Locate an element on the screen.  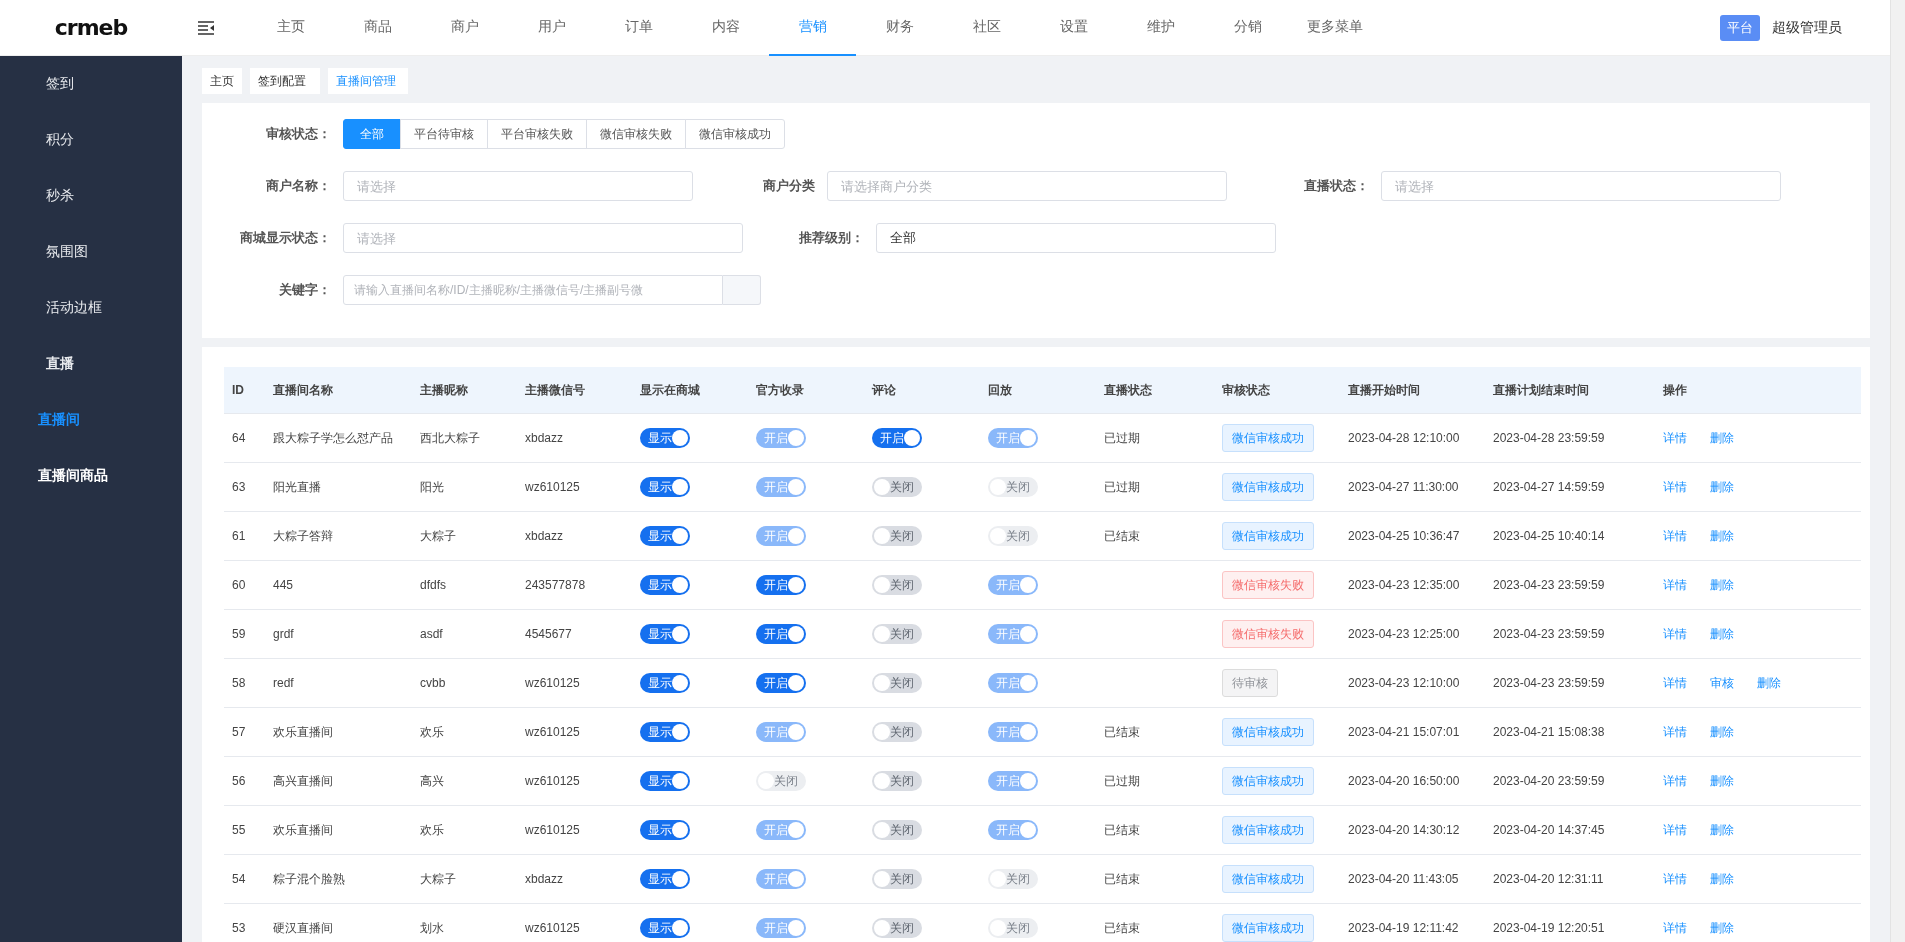
select-field: 请选择商户分类 is located at coordinates (1027, 186).